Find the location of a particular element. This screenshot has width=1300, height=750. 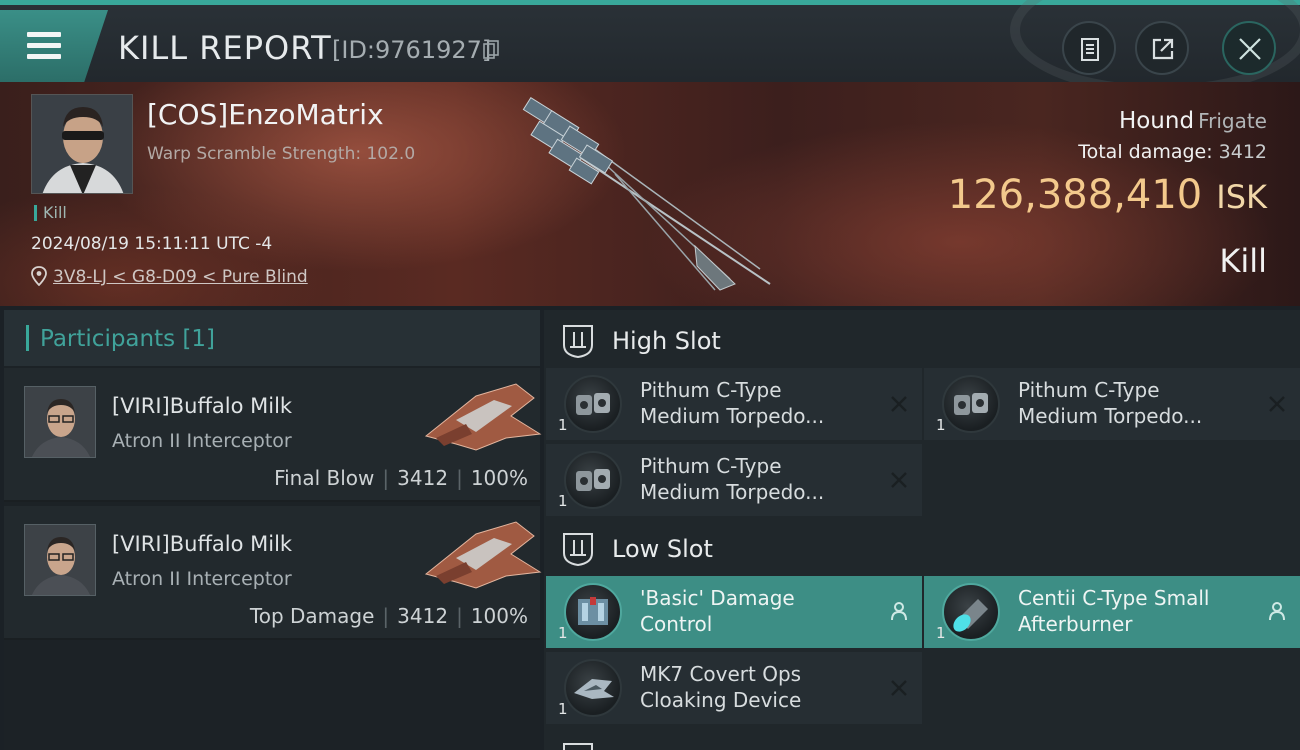

ship-class: Hound Frigate is located at coordinates (1193, 121).